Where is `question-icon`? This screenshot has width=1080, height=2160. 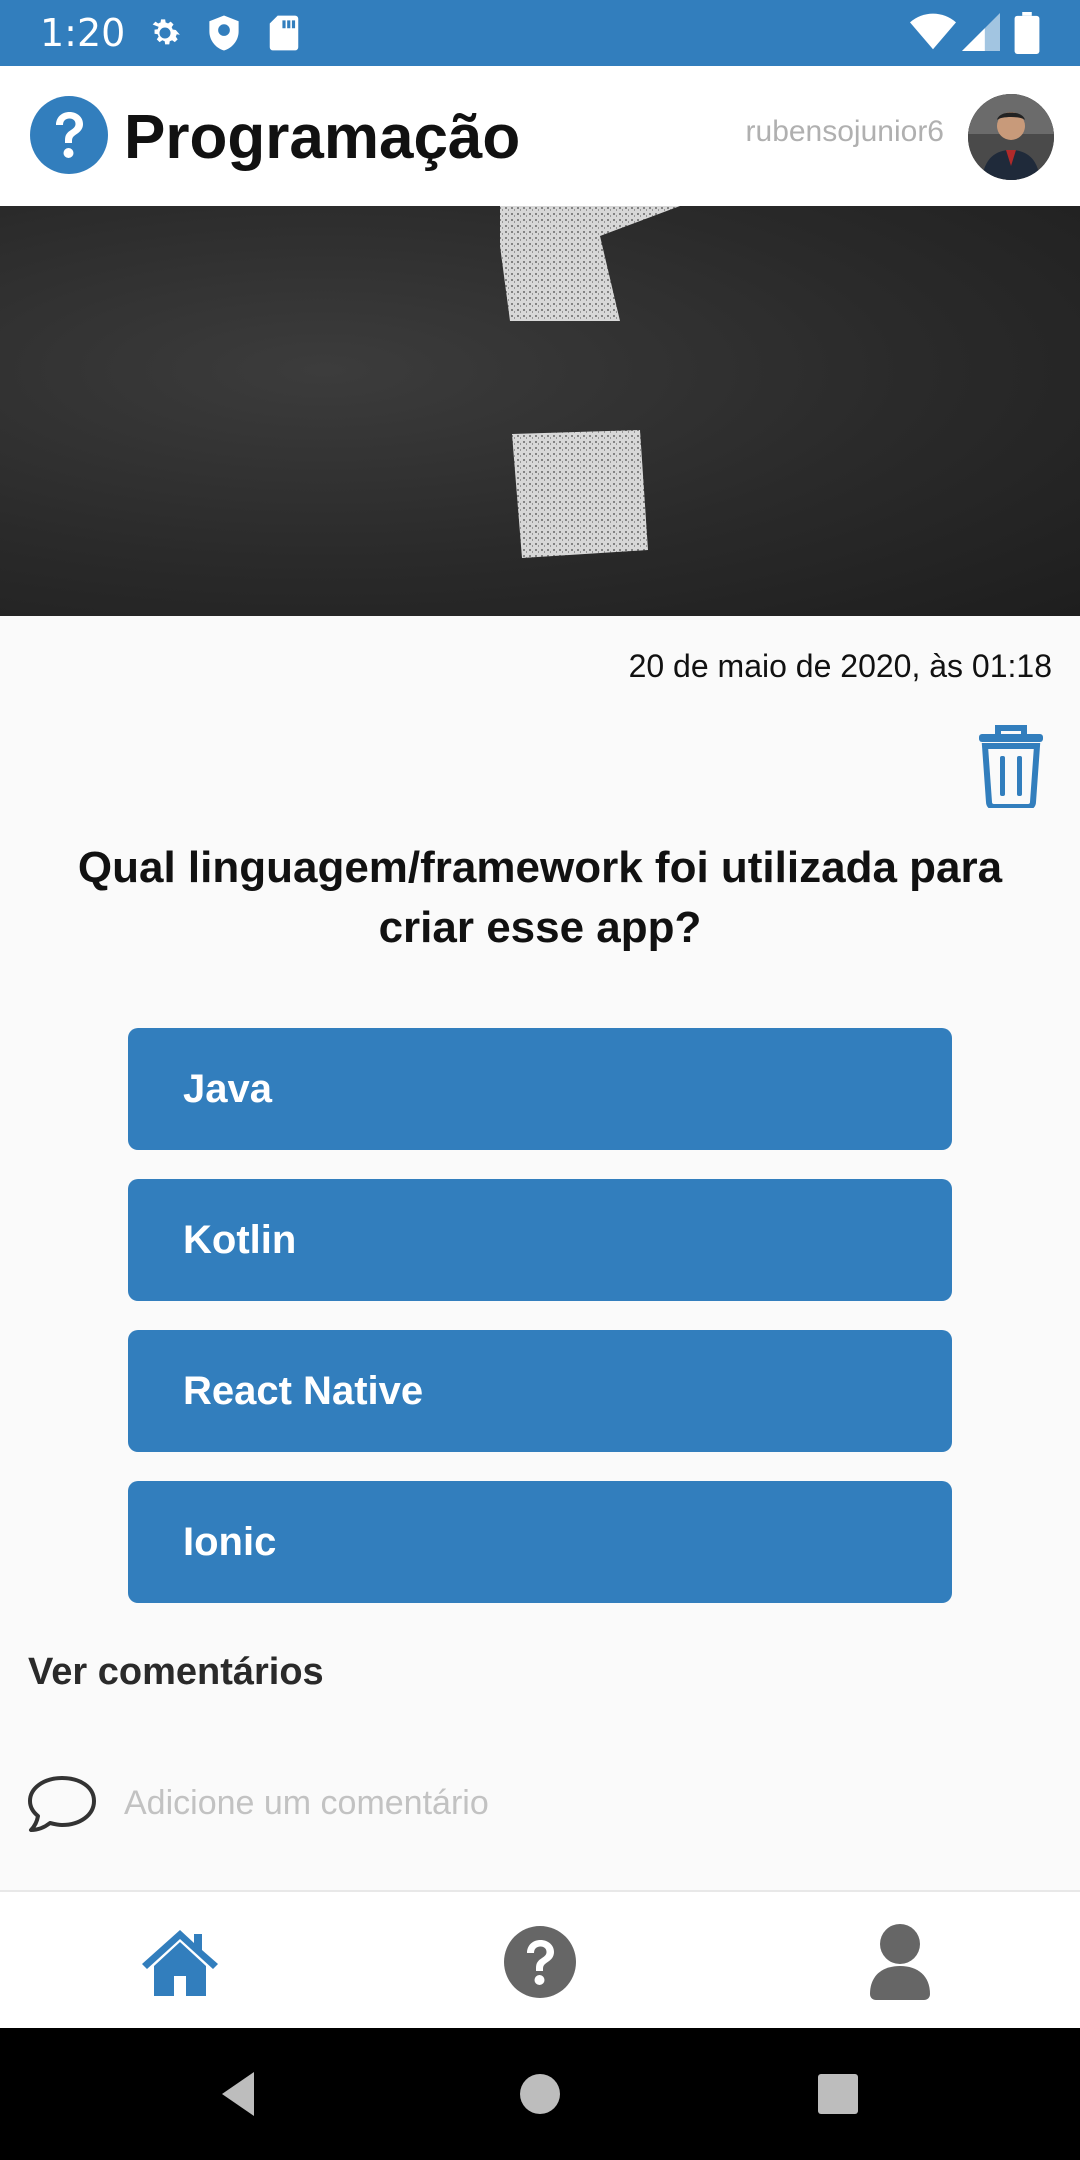 question-icon is located at coordinates (540, 1962).